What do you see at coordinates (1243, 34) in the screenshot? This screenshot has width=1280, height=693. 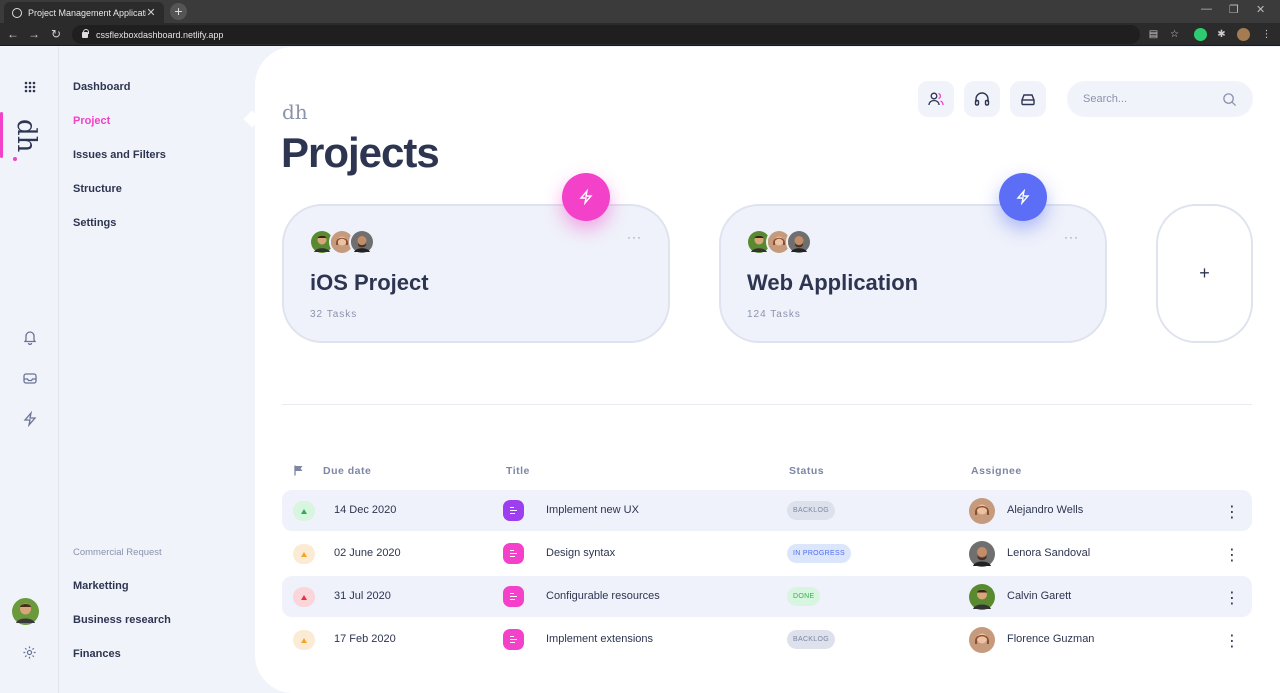 I see `profile-avatar-icon` at bounding box center [1243, 34].